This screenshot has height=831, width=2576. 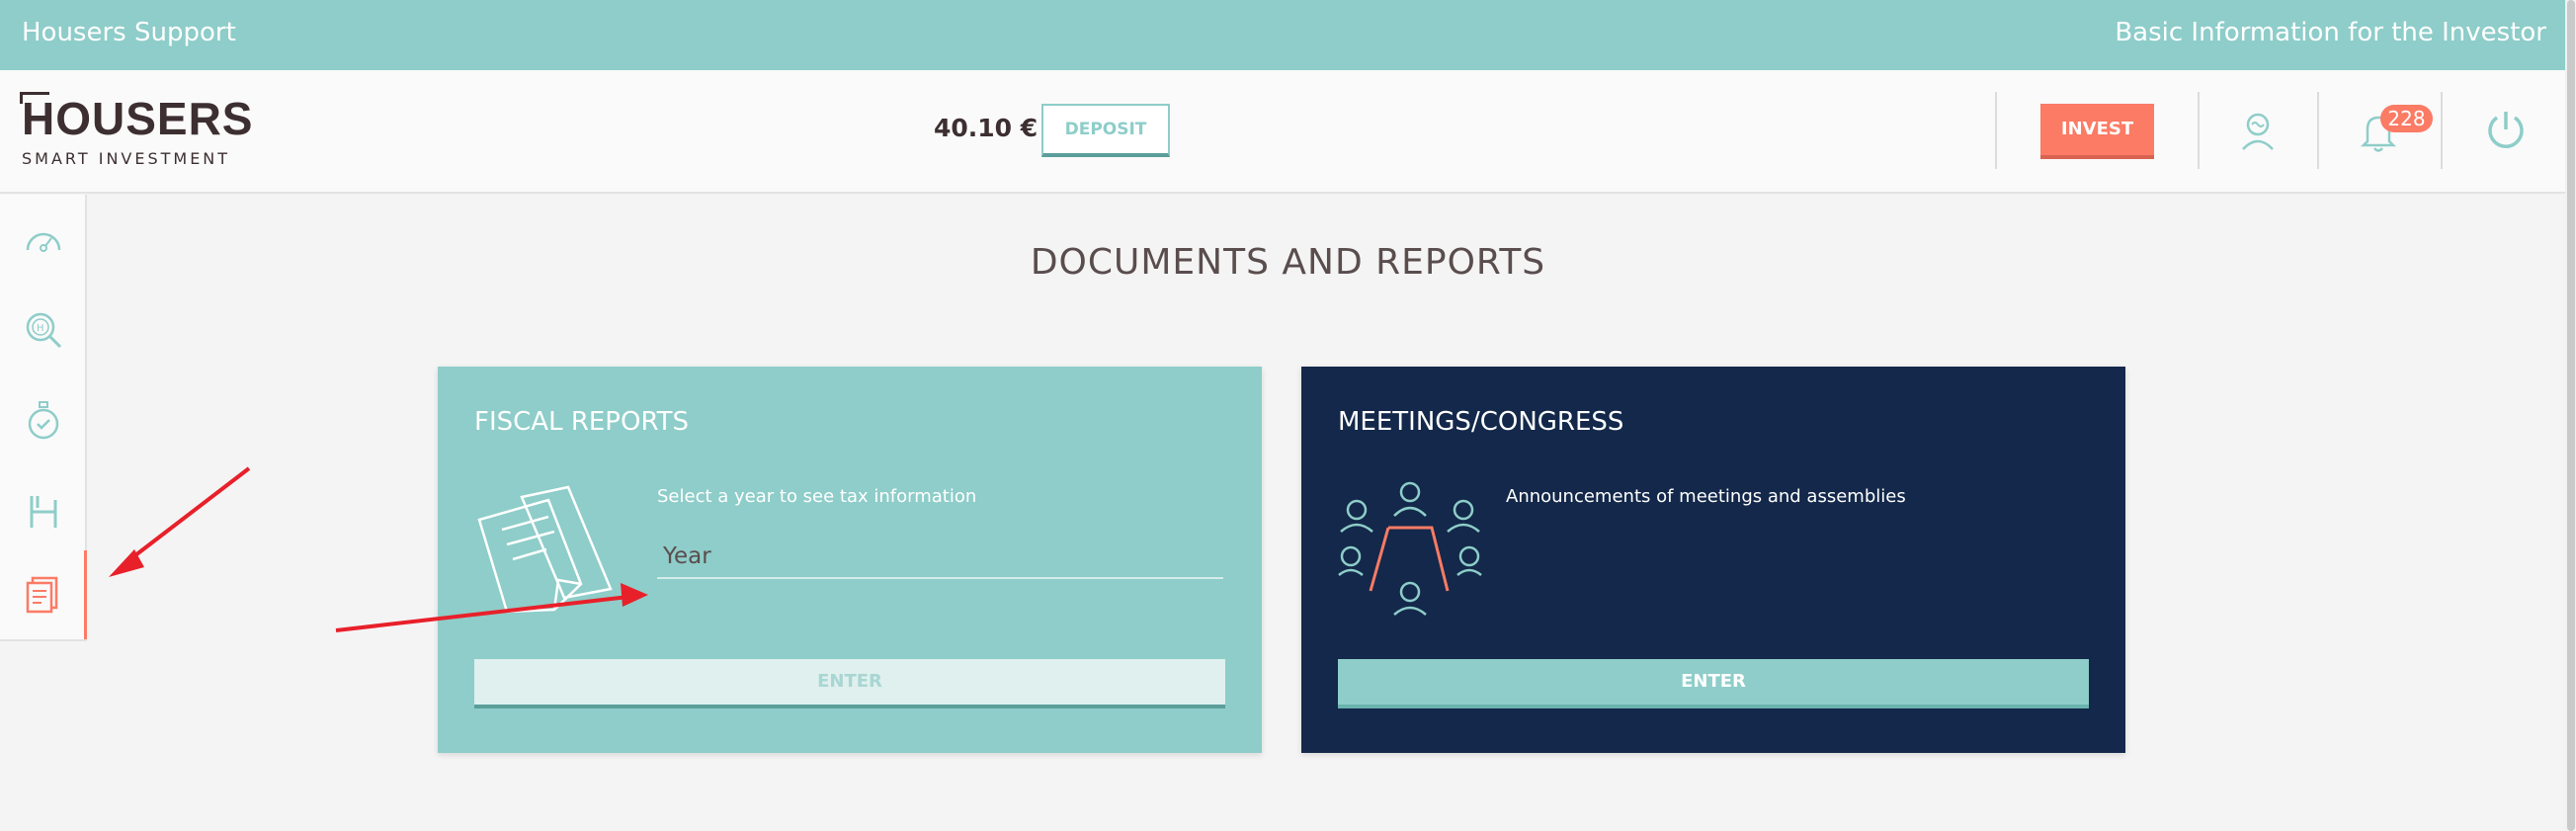 I want to click on stopwatch-check-icon, so click(x=43, y=420).